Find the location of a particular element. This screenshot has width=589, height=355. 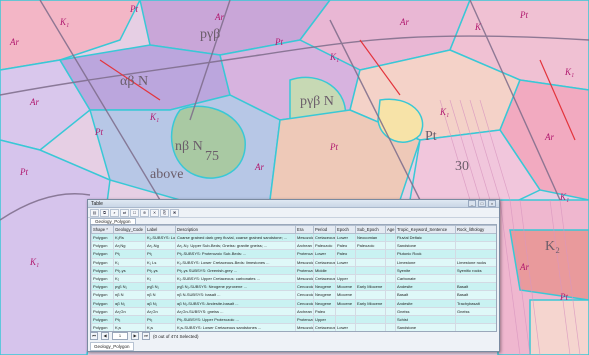

last-record-button: ⏭ is located at coordinates (146, 336).